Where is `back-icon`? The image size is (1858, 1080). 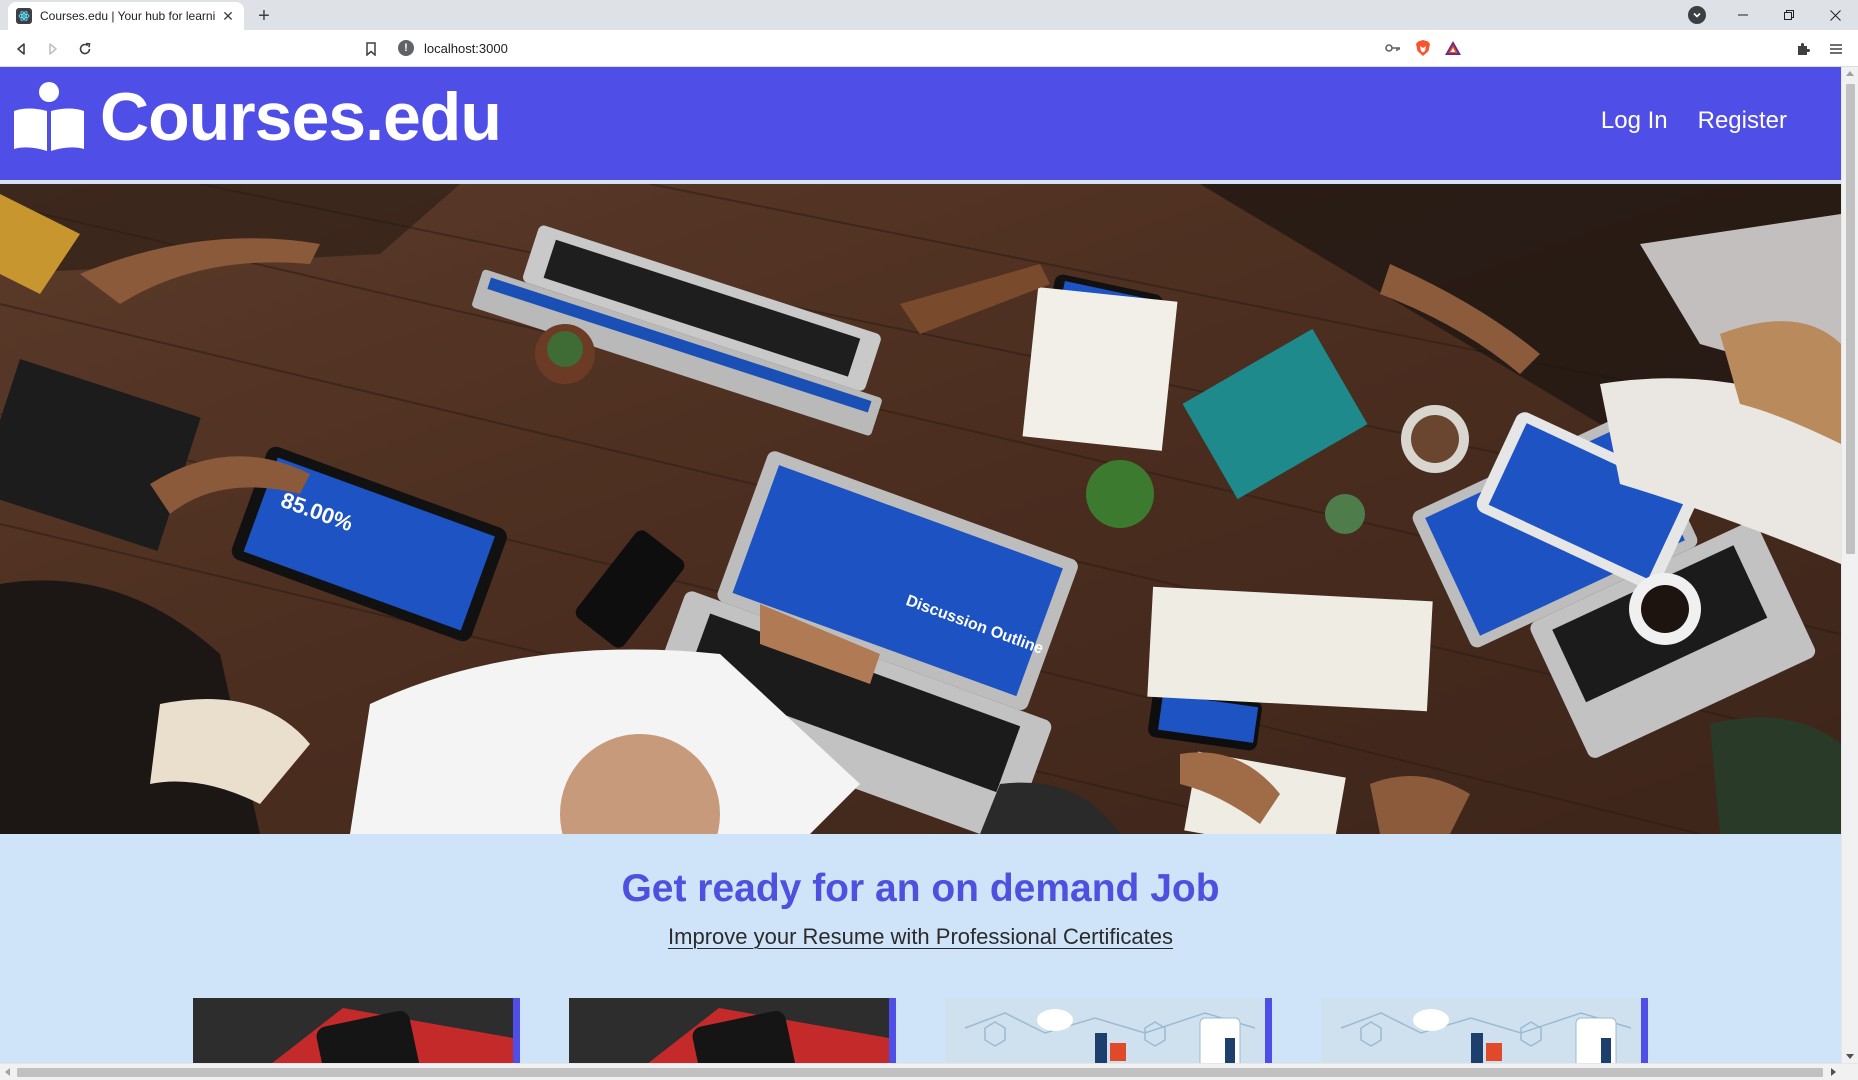
back-icon is located at coordinates (21, 49).